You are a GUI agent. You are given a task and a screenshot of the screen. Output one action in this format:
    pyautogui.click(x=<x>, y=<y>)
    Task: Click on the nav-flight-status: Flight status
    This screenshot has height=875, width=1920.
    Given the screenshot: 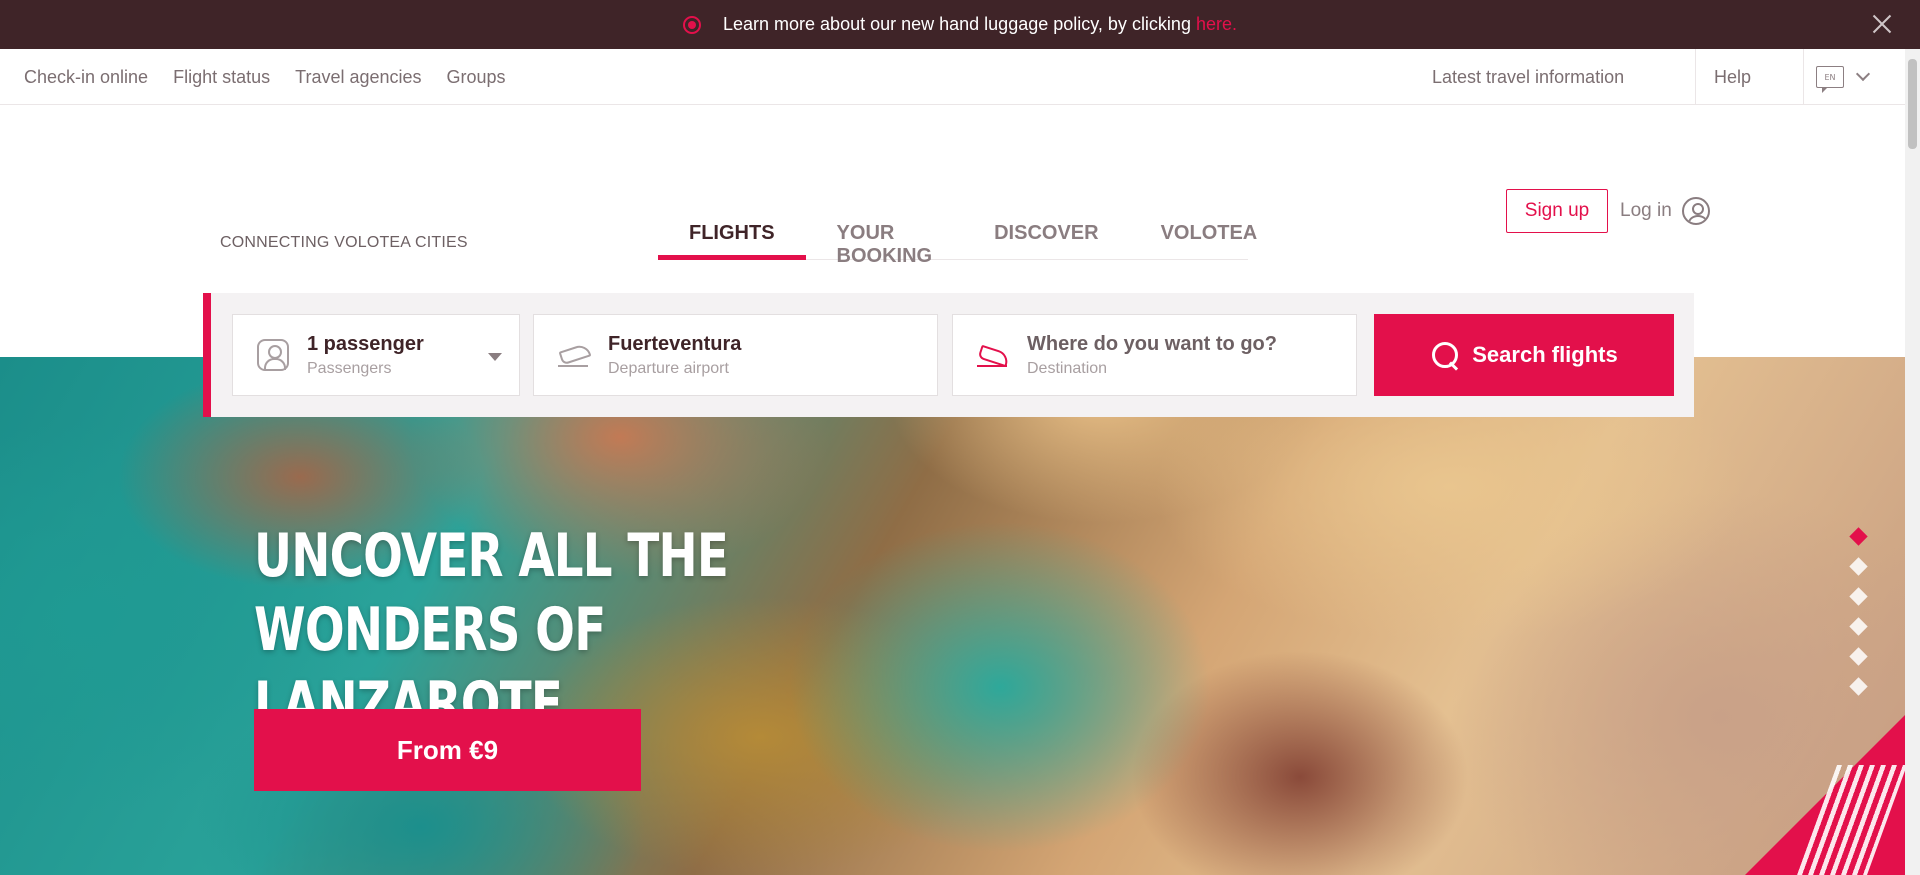 What is the action you would take?
    pyautogui.click(x=221, y=77)
    